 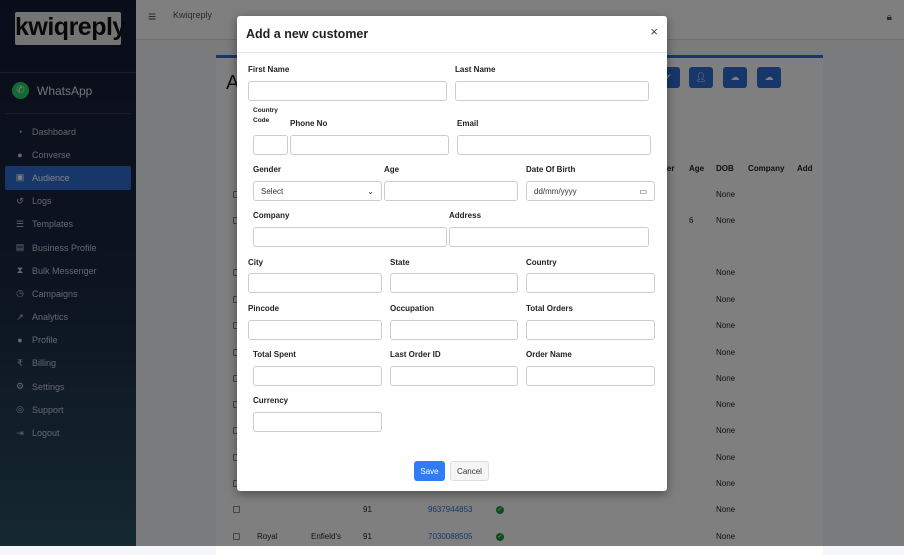 I want to click on modal-title: Add a new customer, so click(x=307, y=34).